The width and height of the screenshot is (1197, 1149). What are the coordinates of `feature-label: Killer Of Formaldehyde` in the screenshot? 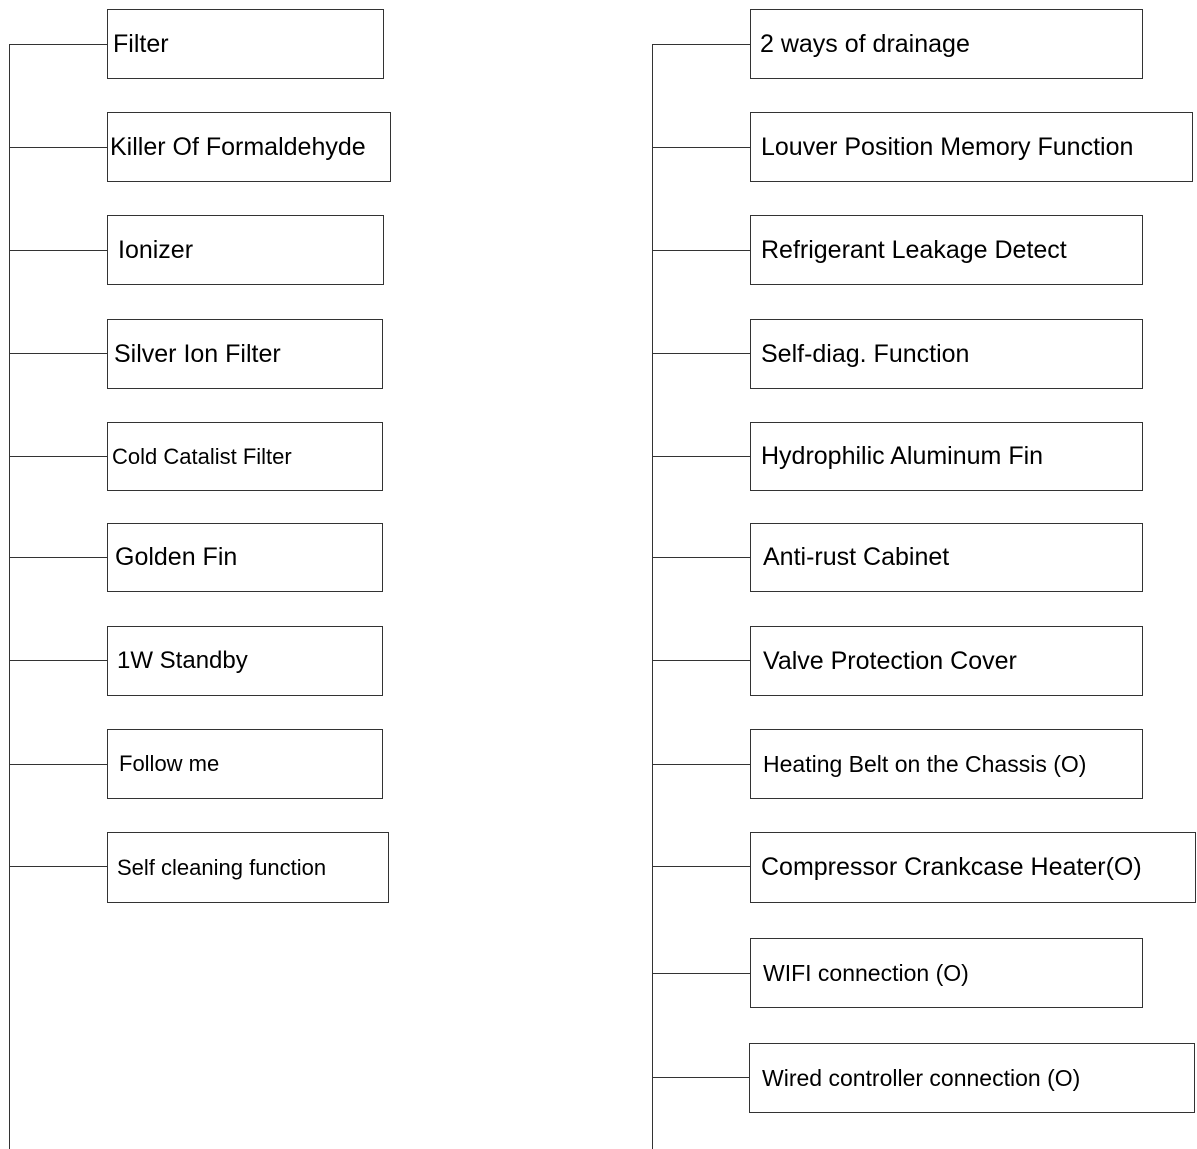 It's located at (238, 146).